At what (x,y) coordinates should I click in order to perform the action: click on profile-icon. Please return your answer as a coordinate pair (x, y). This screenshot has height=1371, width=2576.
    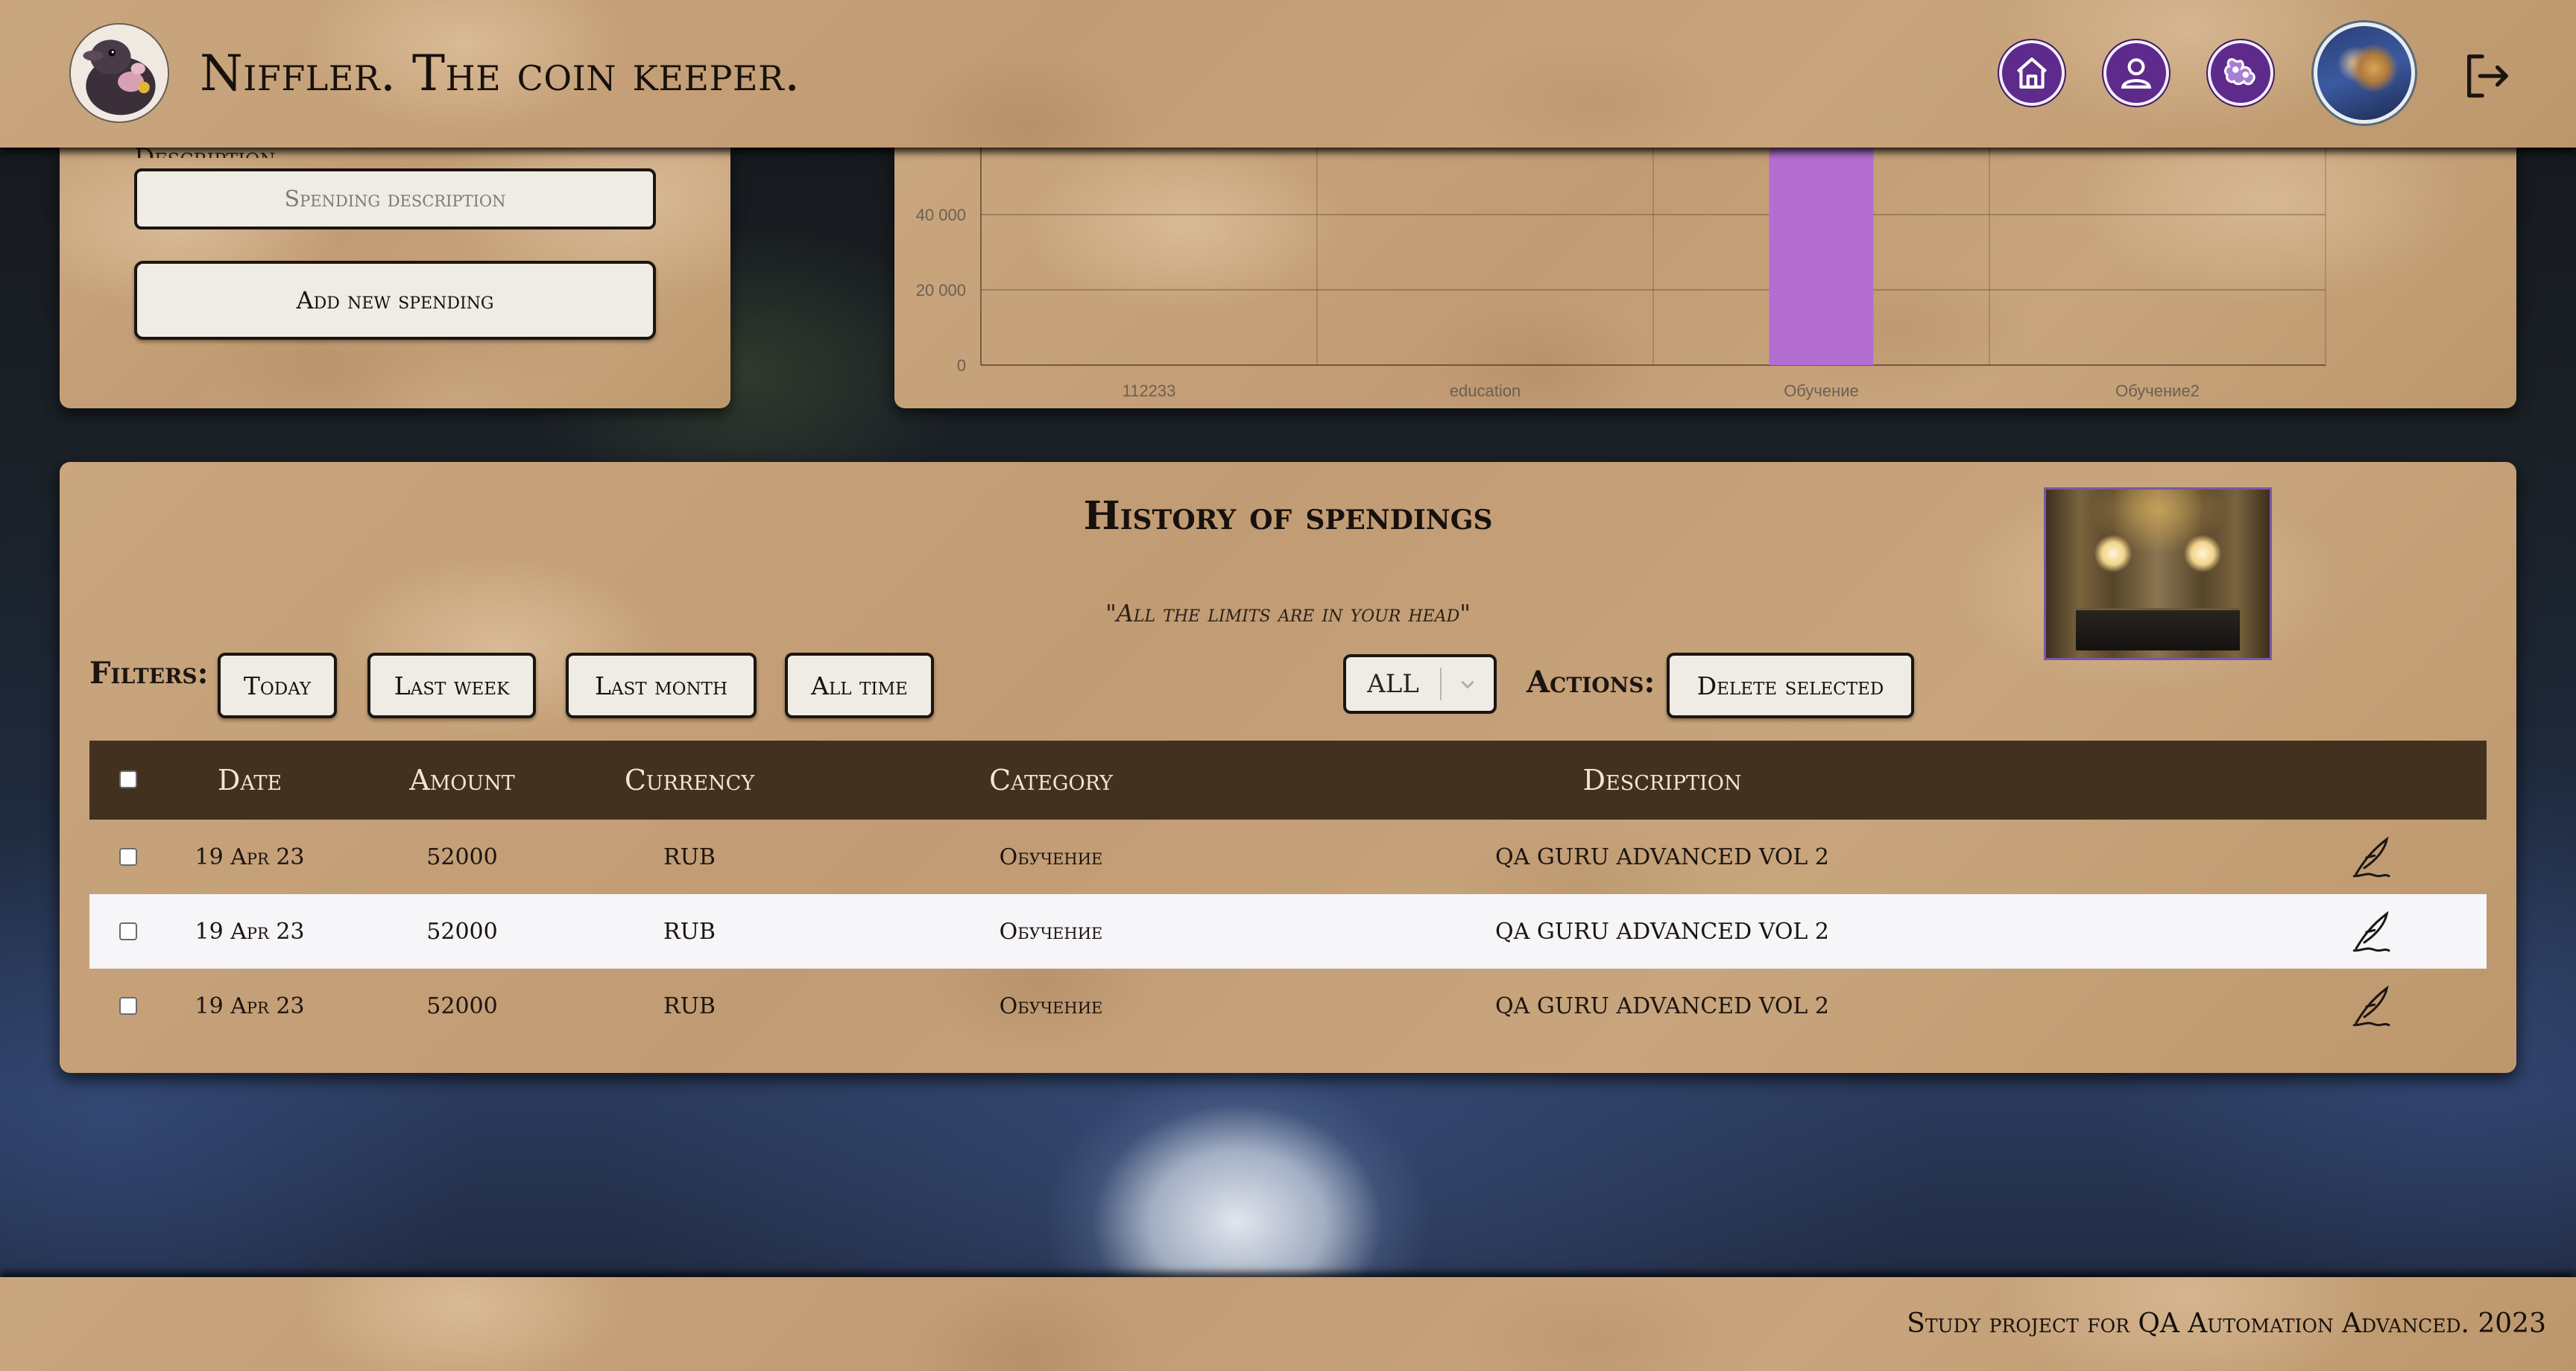
    Looking at the image, I should click on (2136, 73).